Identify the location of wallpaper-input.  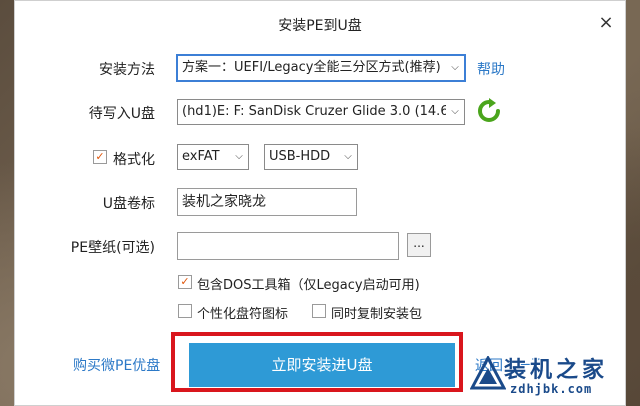
(288, 246).